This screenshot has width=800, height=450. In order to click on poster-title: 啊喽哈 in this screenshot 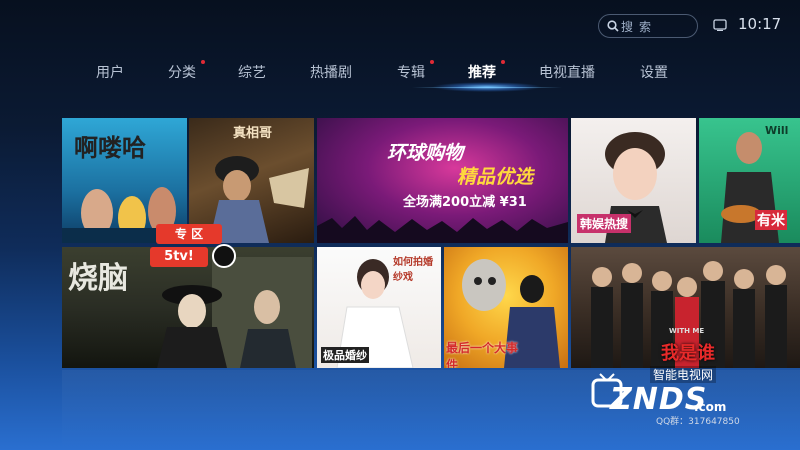, I will do `click(110, 148)`.